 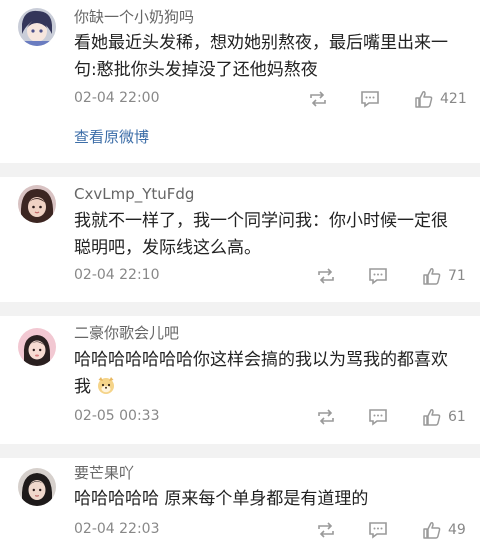 I want to click on dog-face-emoji, so click(x=106, y=389).